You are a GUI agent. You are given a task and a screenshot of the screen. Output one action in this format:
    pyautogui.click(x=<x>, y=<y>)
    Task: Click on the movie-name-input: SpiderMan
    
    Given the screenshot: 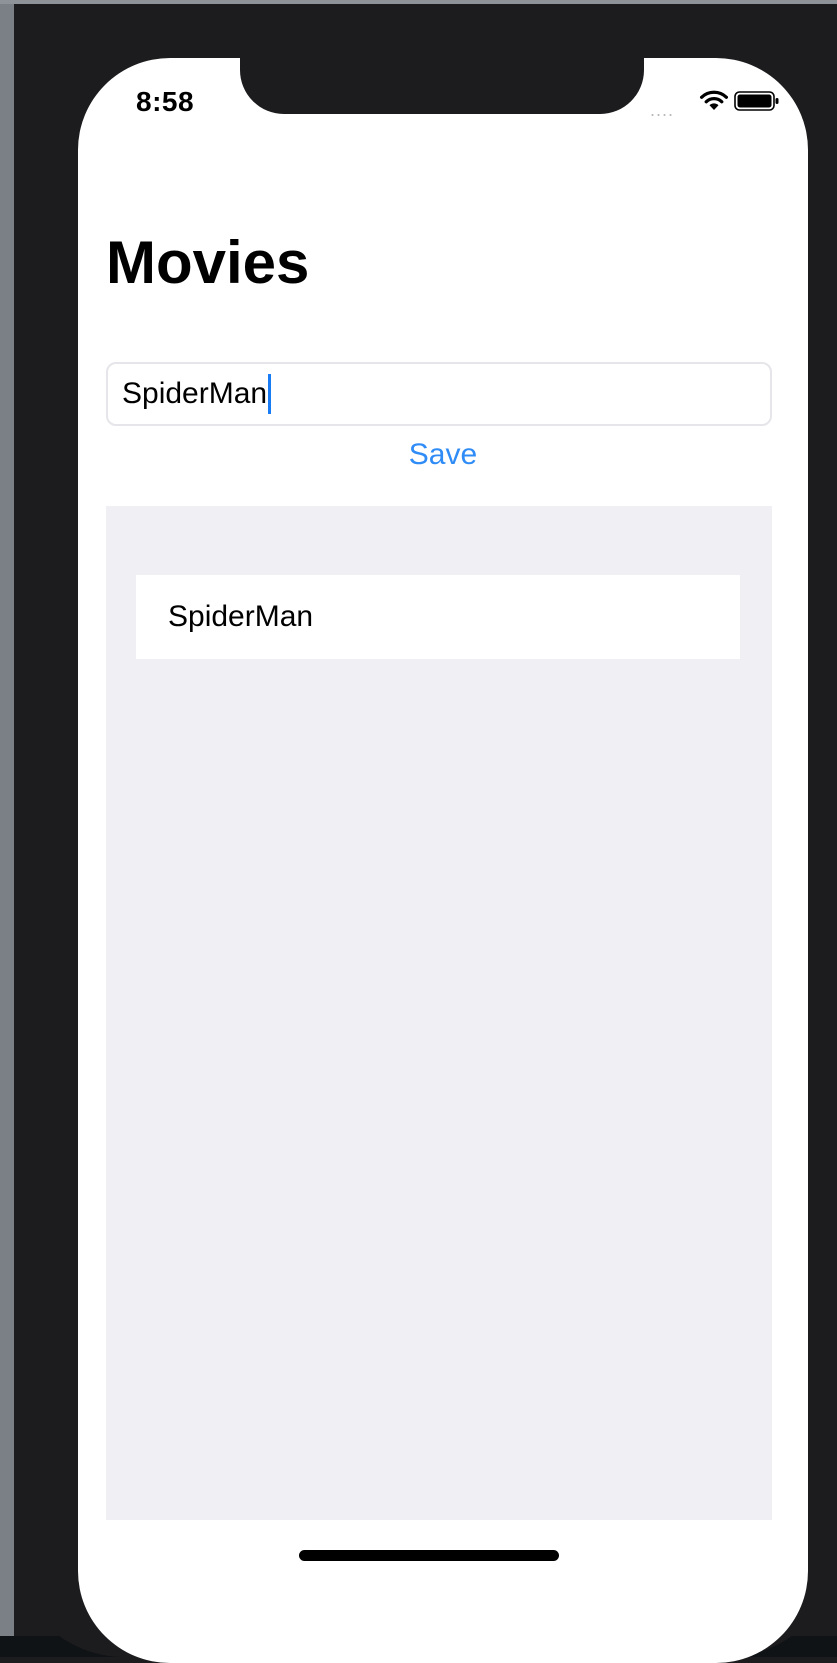 What is the action you would take?
    pyautogui.click(x=439, y=394)
    